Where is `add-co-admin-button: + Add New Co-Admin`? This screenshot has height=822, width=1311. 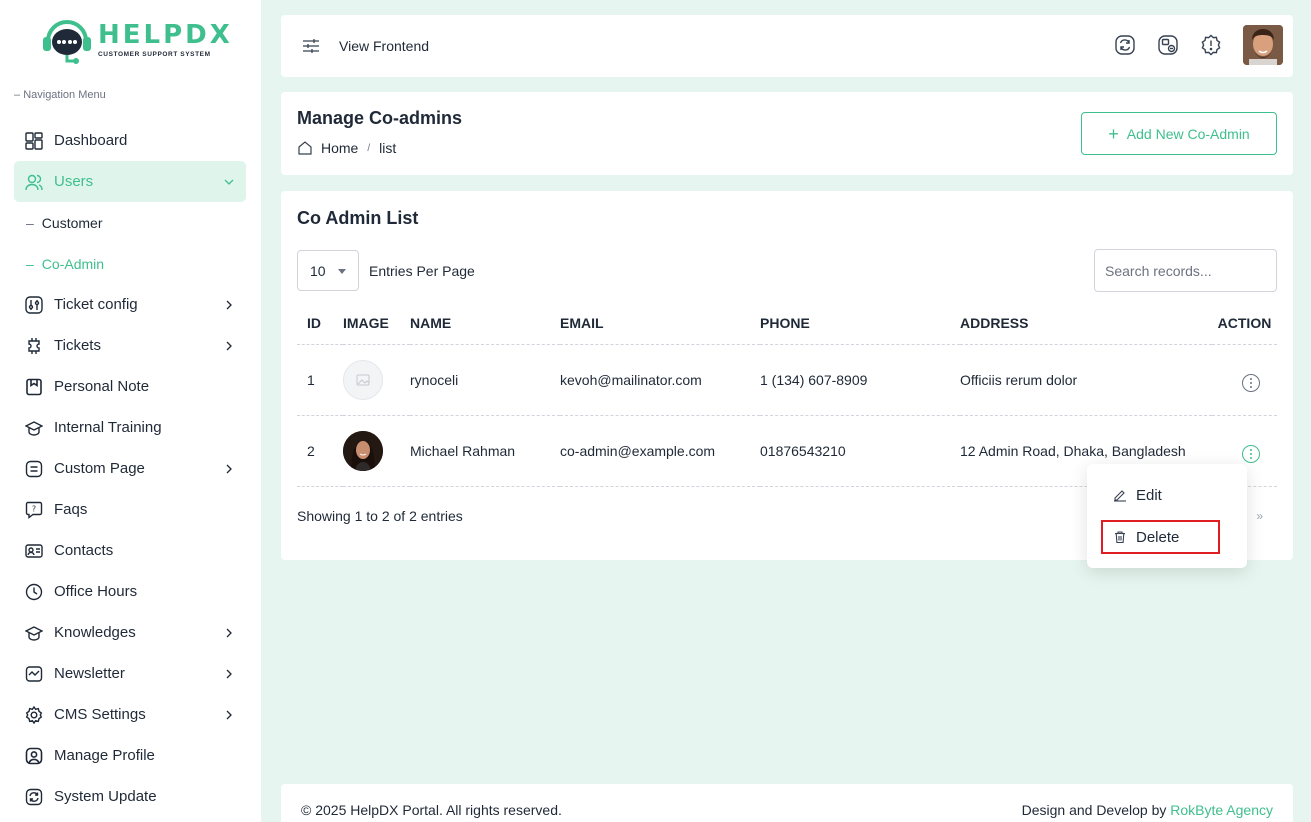
add-co-admin-button: + Add New Co-Admin is located at coordinates (1179, 133).